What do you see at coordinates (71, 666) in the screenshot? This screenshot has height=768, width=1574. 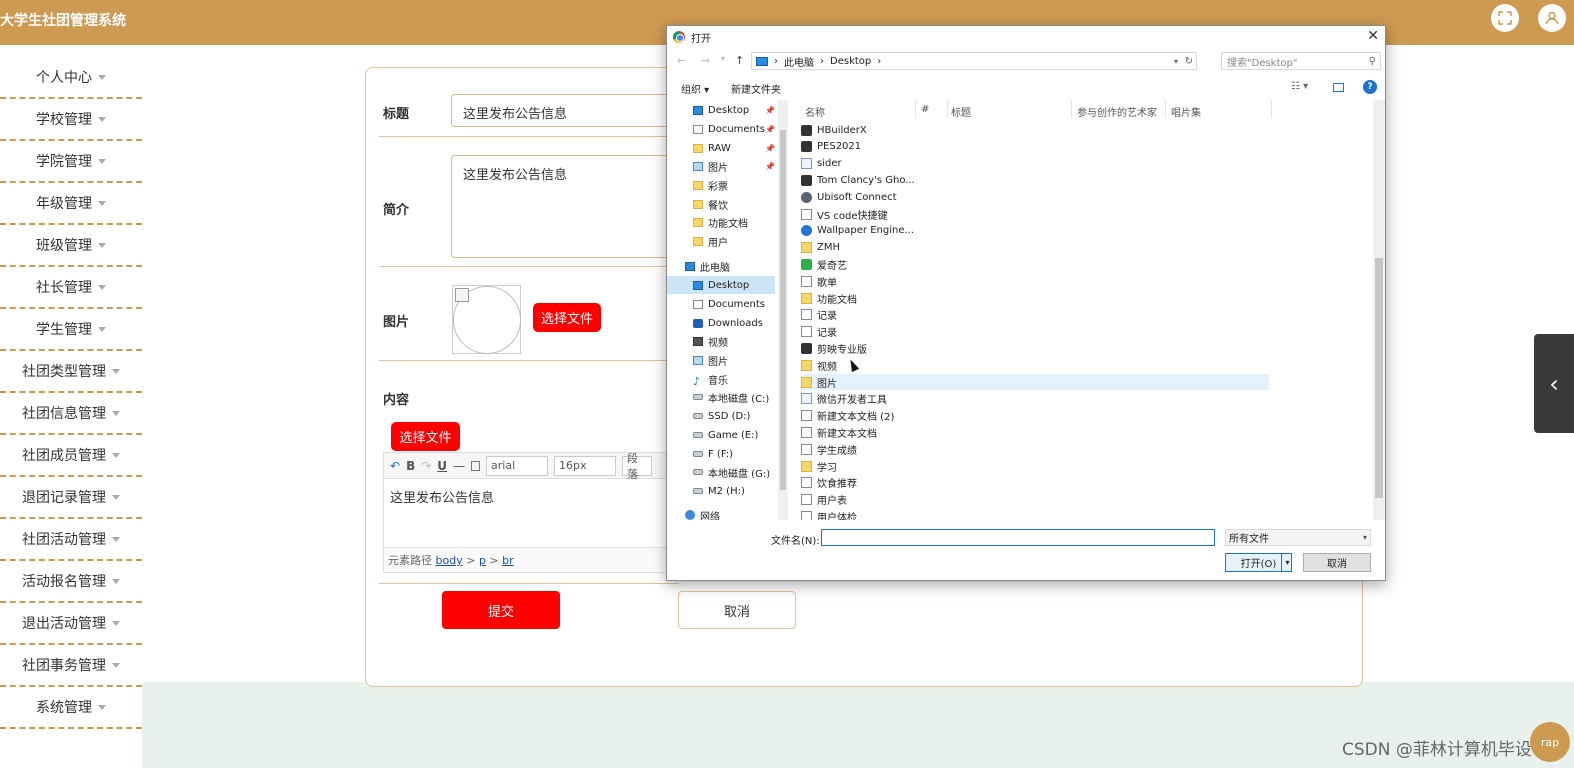 I see `sidebar-item: 社团事务管理` at bounding box center [71, 666].